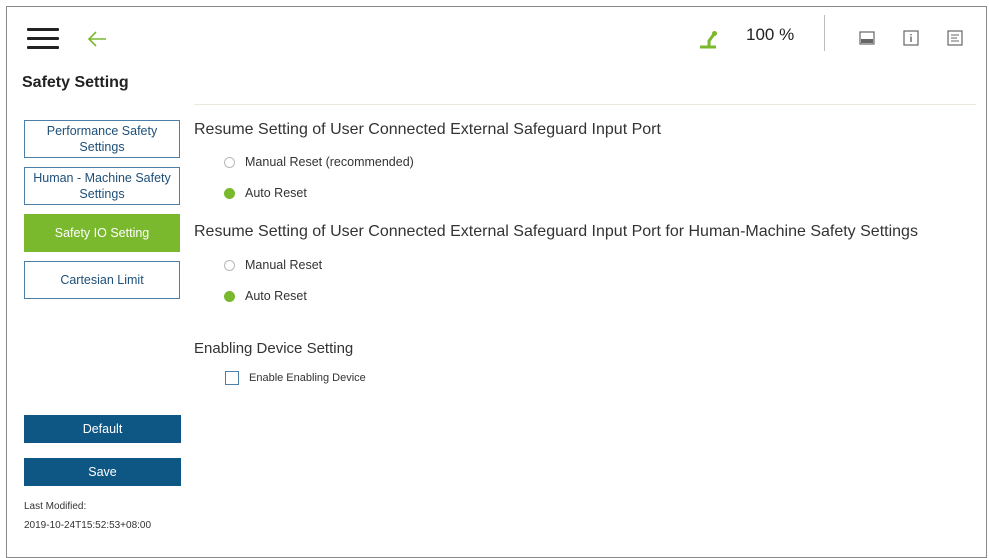  Describe the element at coordinates (102, 280) in the screenshot. I see `sidebar-item-cartesian-limit: Cartesian Limit` at that location.